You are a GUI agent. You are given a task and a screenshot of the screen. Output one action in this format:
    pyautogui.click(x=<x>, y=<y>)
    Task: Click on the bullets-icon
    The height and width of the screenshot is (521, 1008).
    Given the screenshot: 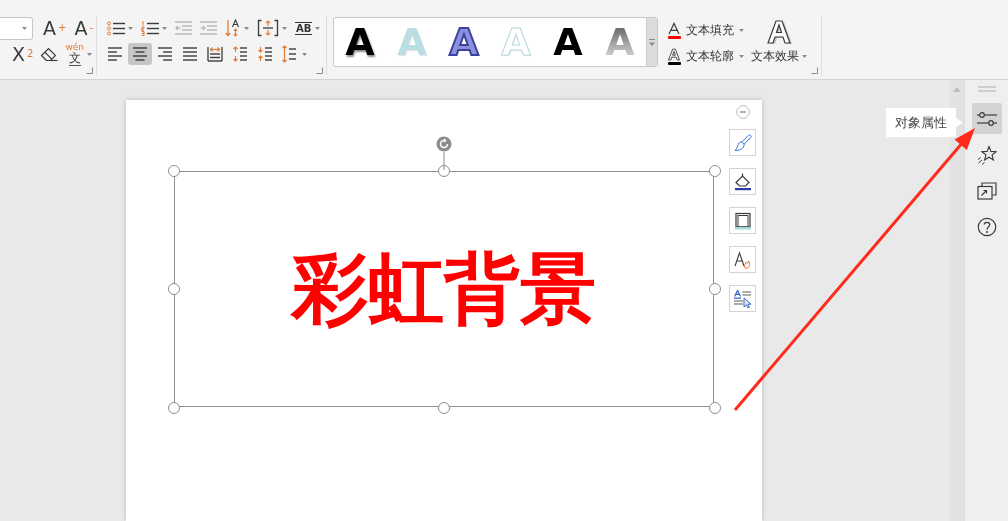 What is the action you would take?
    pyautogui.click(x=116, y=28)
    